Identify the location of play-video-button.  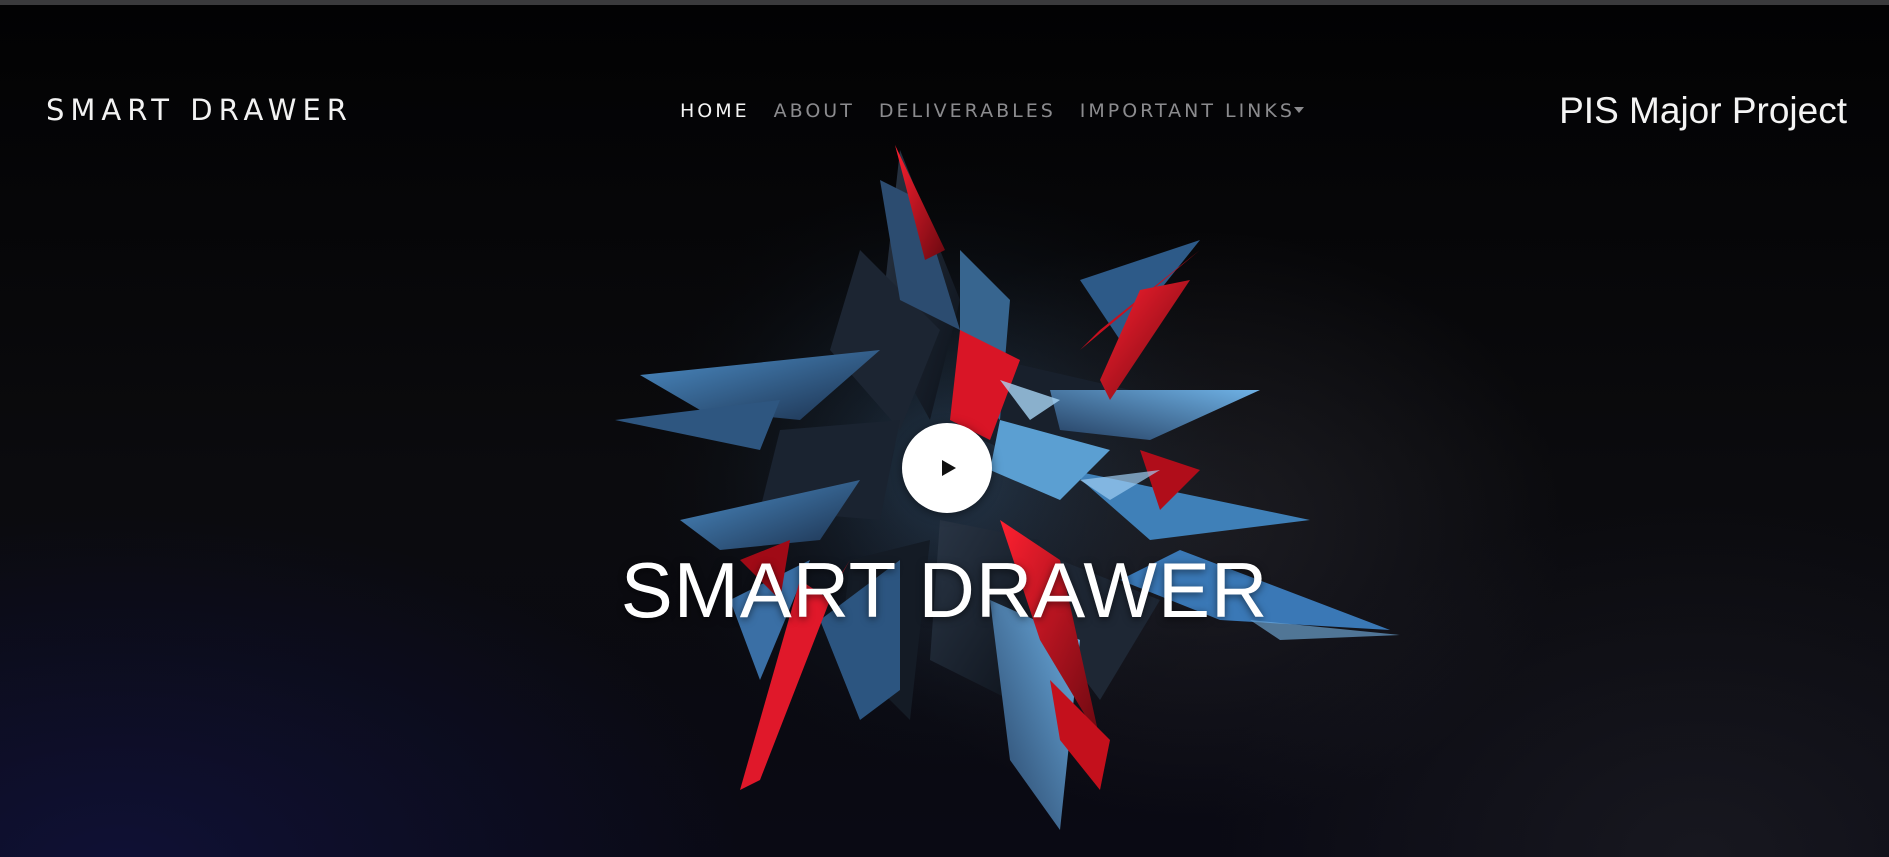
(947, 468).